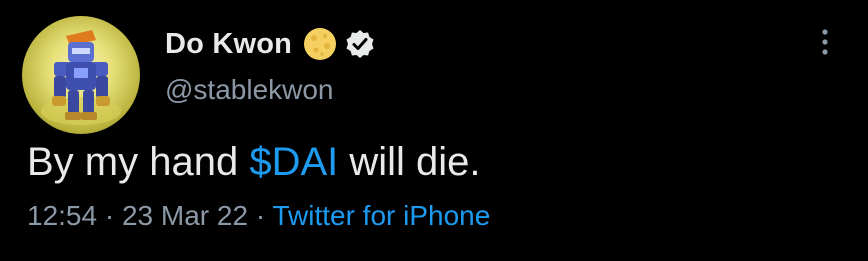 Image resolution: width=868 pixels, height=261 pixels. I want to click on robot-avatar-icon, so click(81, 77).